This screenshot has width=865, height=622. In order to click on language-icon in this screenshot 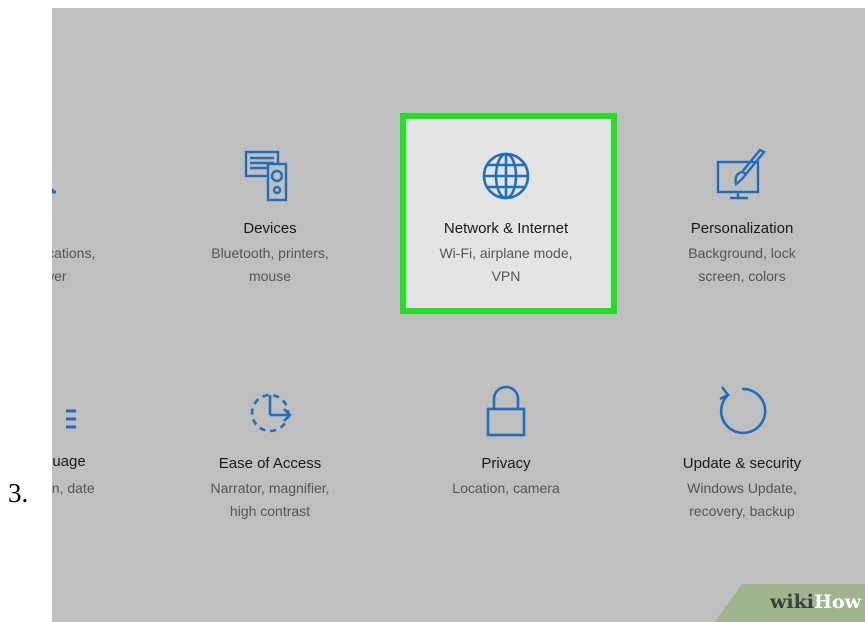, I will do `click(64, 419)`.